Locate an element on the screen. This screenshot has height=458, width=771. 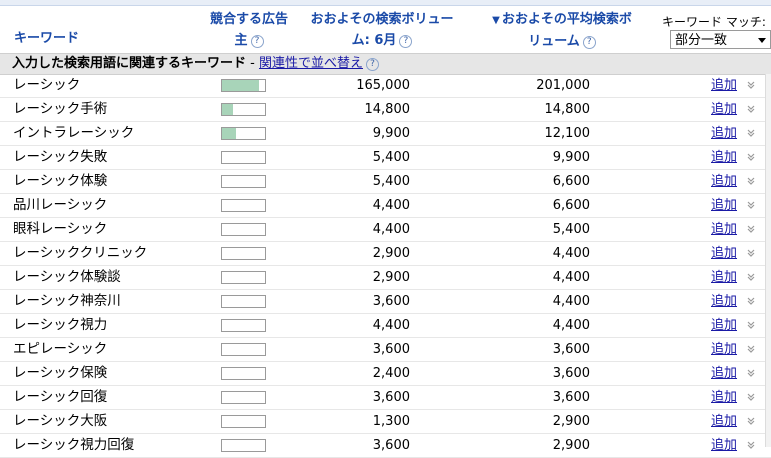
column-header-keyword: キーワード is located at coordinates (46, 38).